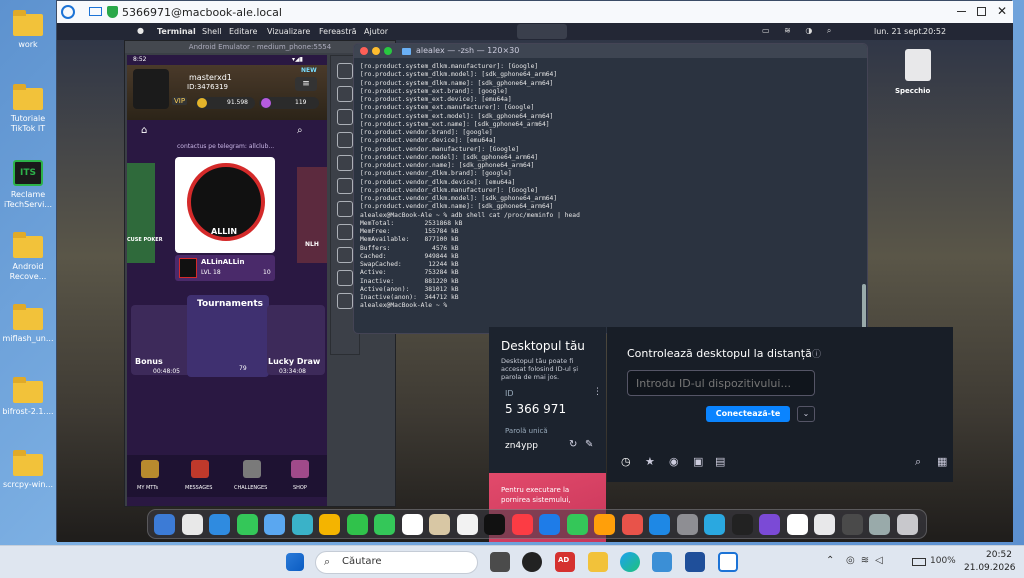 This screenshot has width=1024, height=578. I want to click on rotate-icon, so click(345, 140).